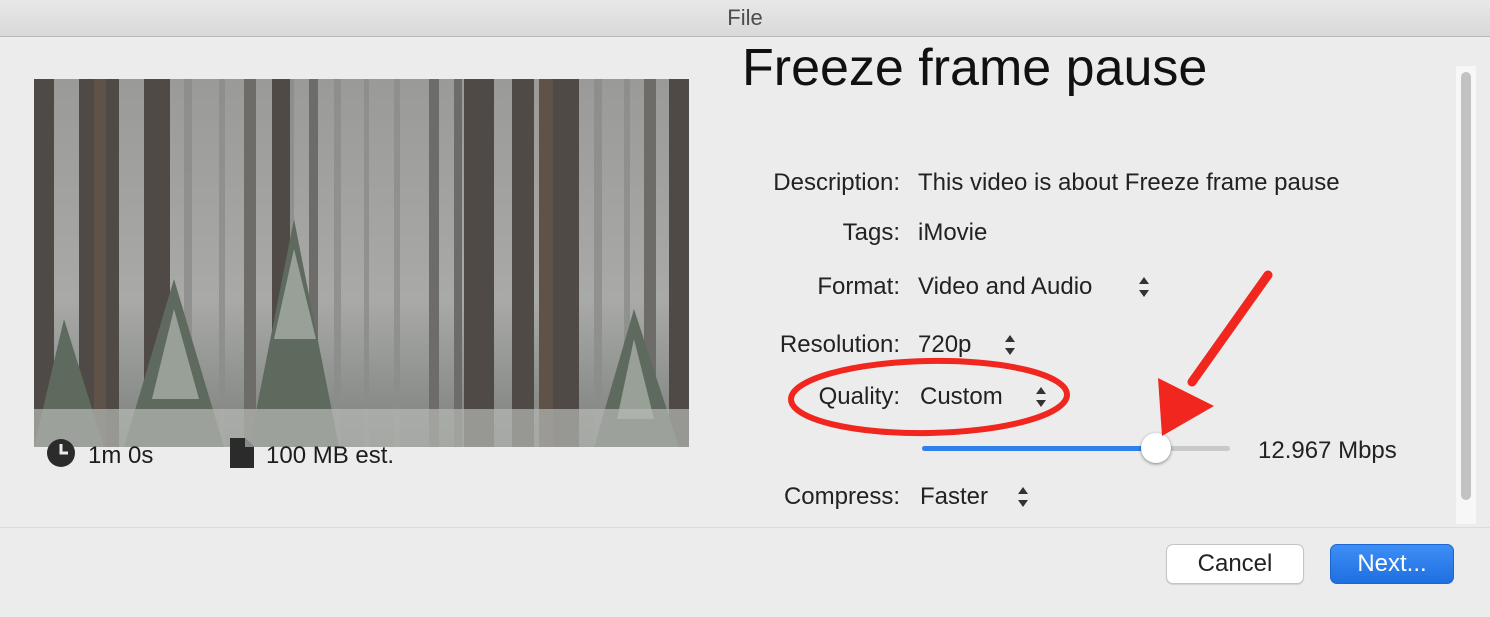  I want to click on size-info: 100 MB est., so click(312, 456).